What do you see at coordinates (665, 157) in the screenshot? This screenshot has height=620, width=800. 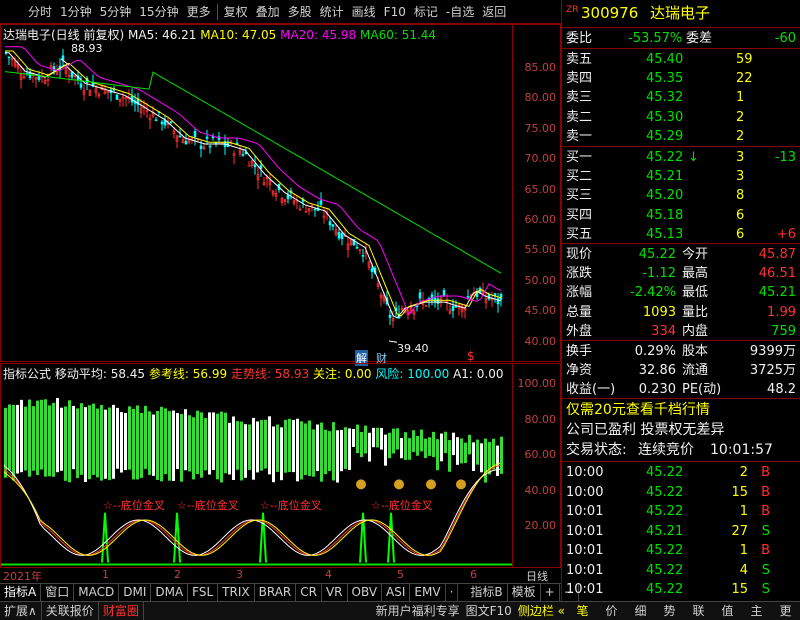 I see `bid-price: 45.22` at bounding box center [665, 157].